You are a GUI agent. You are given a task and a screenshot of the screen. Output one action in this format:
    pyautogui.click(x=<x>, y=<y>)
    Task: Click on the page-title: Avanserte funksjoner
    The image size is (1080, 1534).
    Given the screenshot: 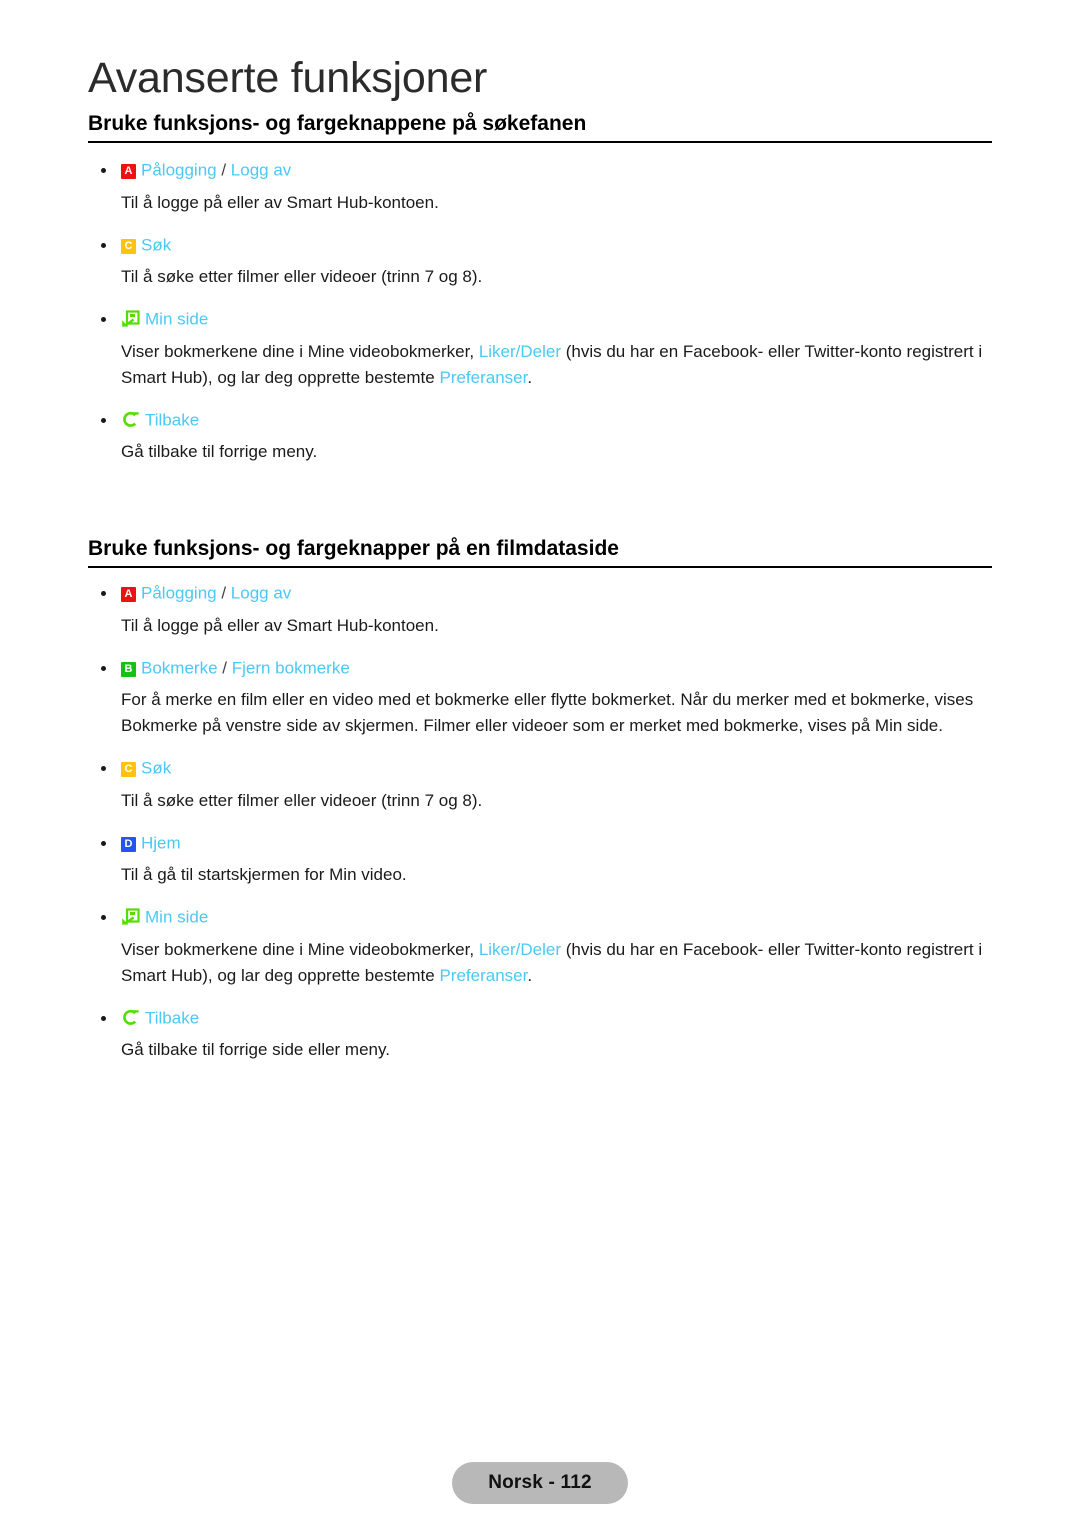 What is the action you would take?
    pyautogui.click(x=288, y=78)
    